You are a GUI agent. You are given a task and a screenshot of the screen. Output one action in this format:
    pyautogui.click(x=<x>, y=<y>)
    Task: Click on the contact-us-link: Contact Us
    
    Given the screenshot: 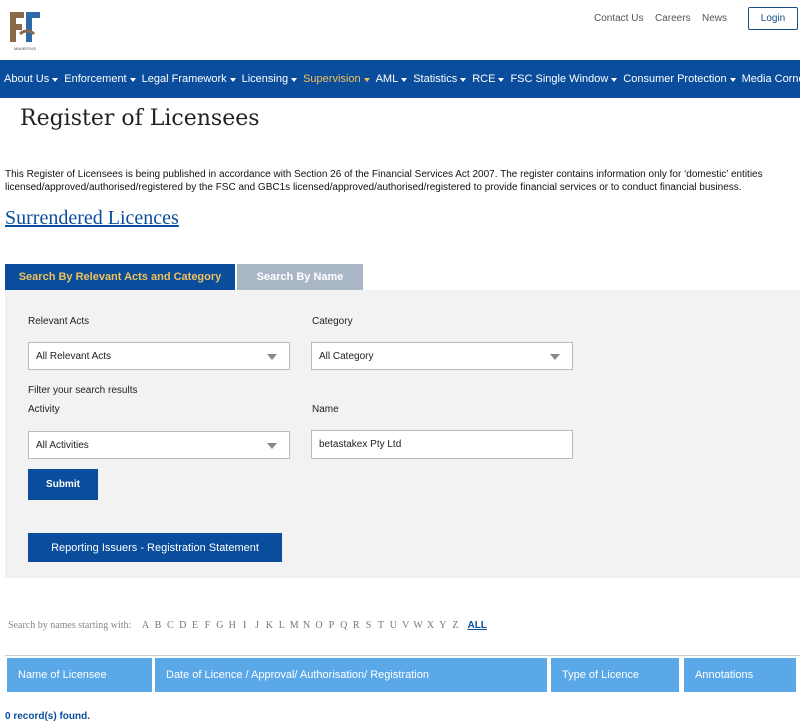 What is the action you would take?
    pyautogui.click(x=618, y=18)
    